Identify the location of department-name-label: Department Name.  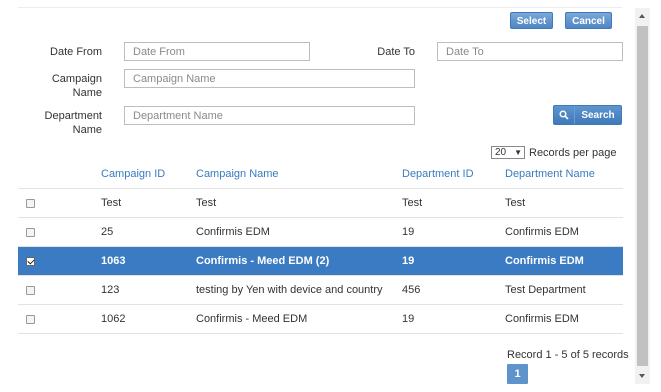
(73, 123).